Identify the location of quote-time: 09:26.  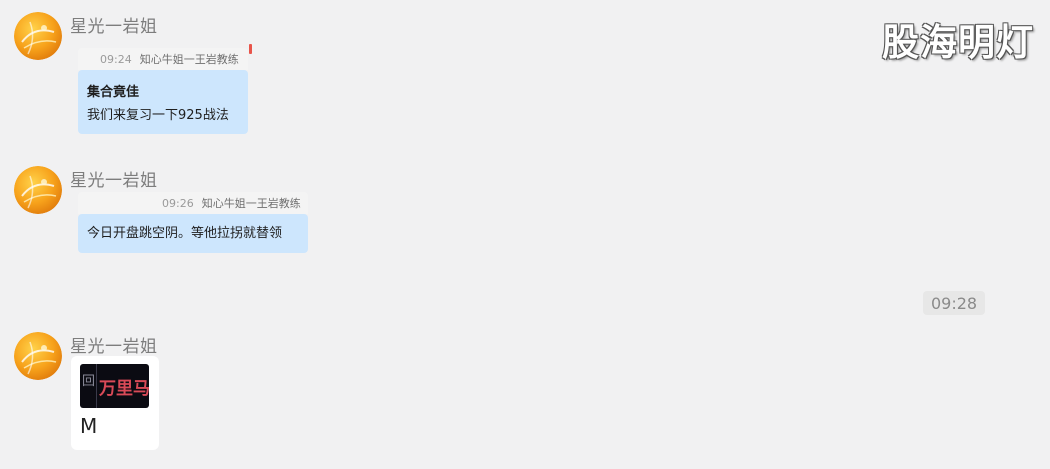
(178, 203).